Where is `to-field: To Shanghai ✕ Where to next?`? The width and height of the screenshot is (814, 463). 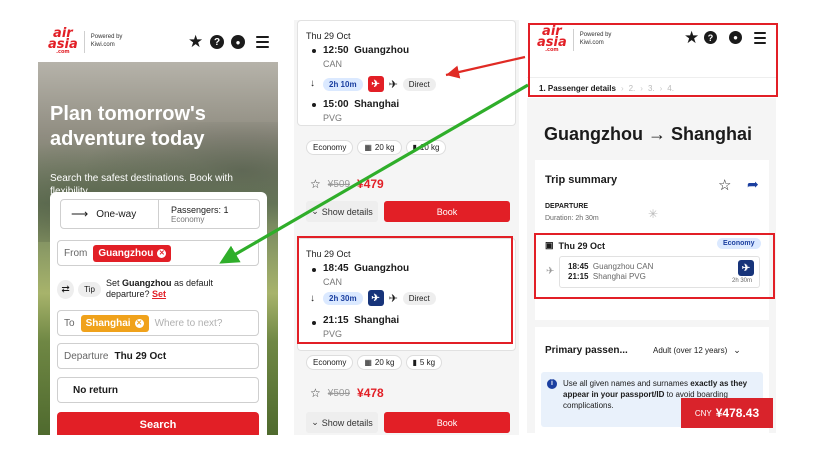 to-field: To Shanghai ✕ Where to next? is located at coordinates (158, 323).